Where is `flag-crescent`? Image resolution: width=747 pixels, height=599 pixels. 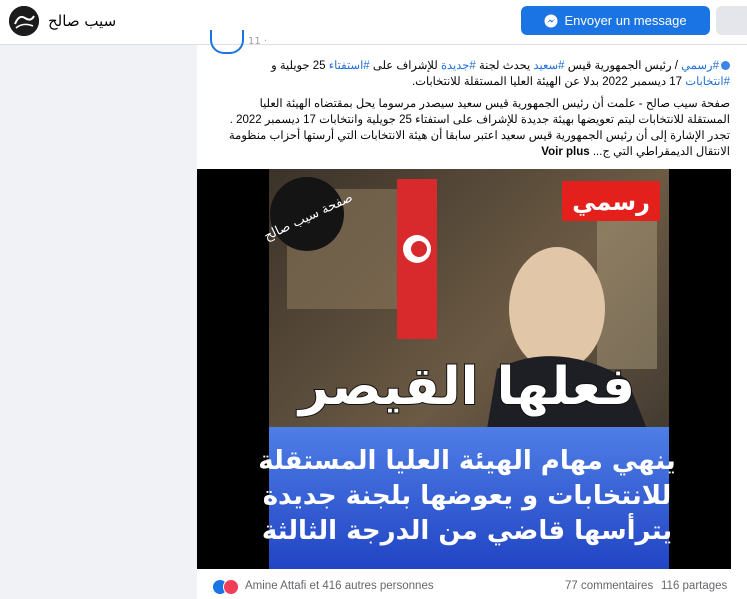 flag-crescent is located at coordinates (419, 249).